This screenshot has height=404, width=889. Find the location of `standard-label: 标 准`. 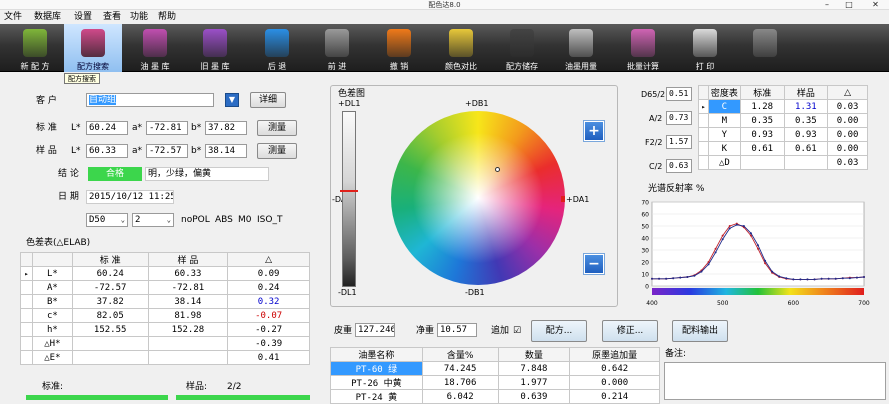

standard-label: 标 准 is located at coordinates (46, 128).